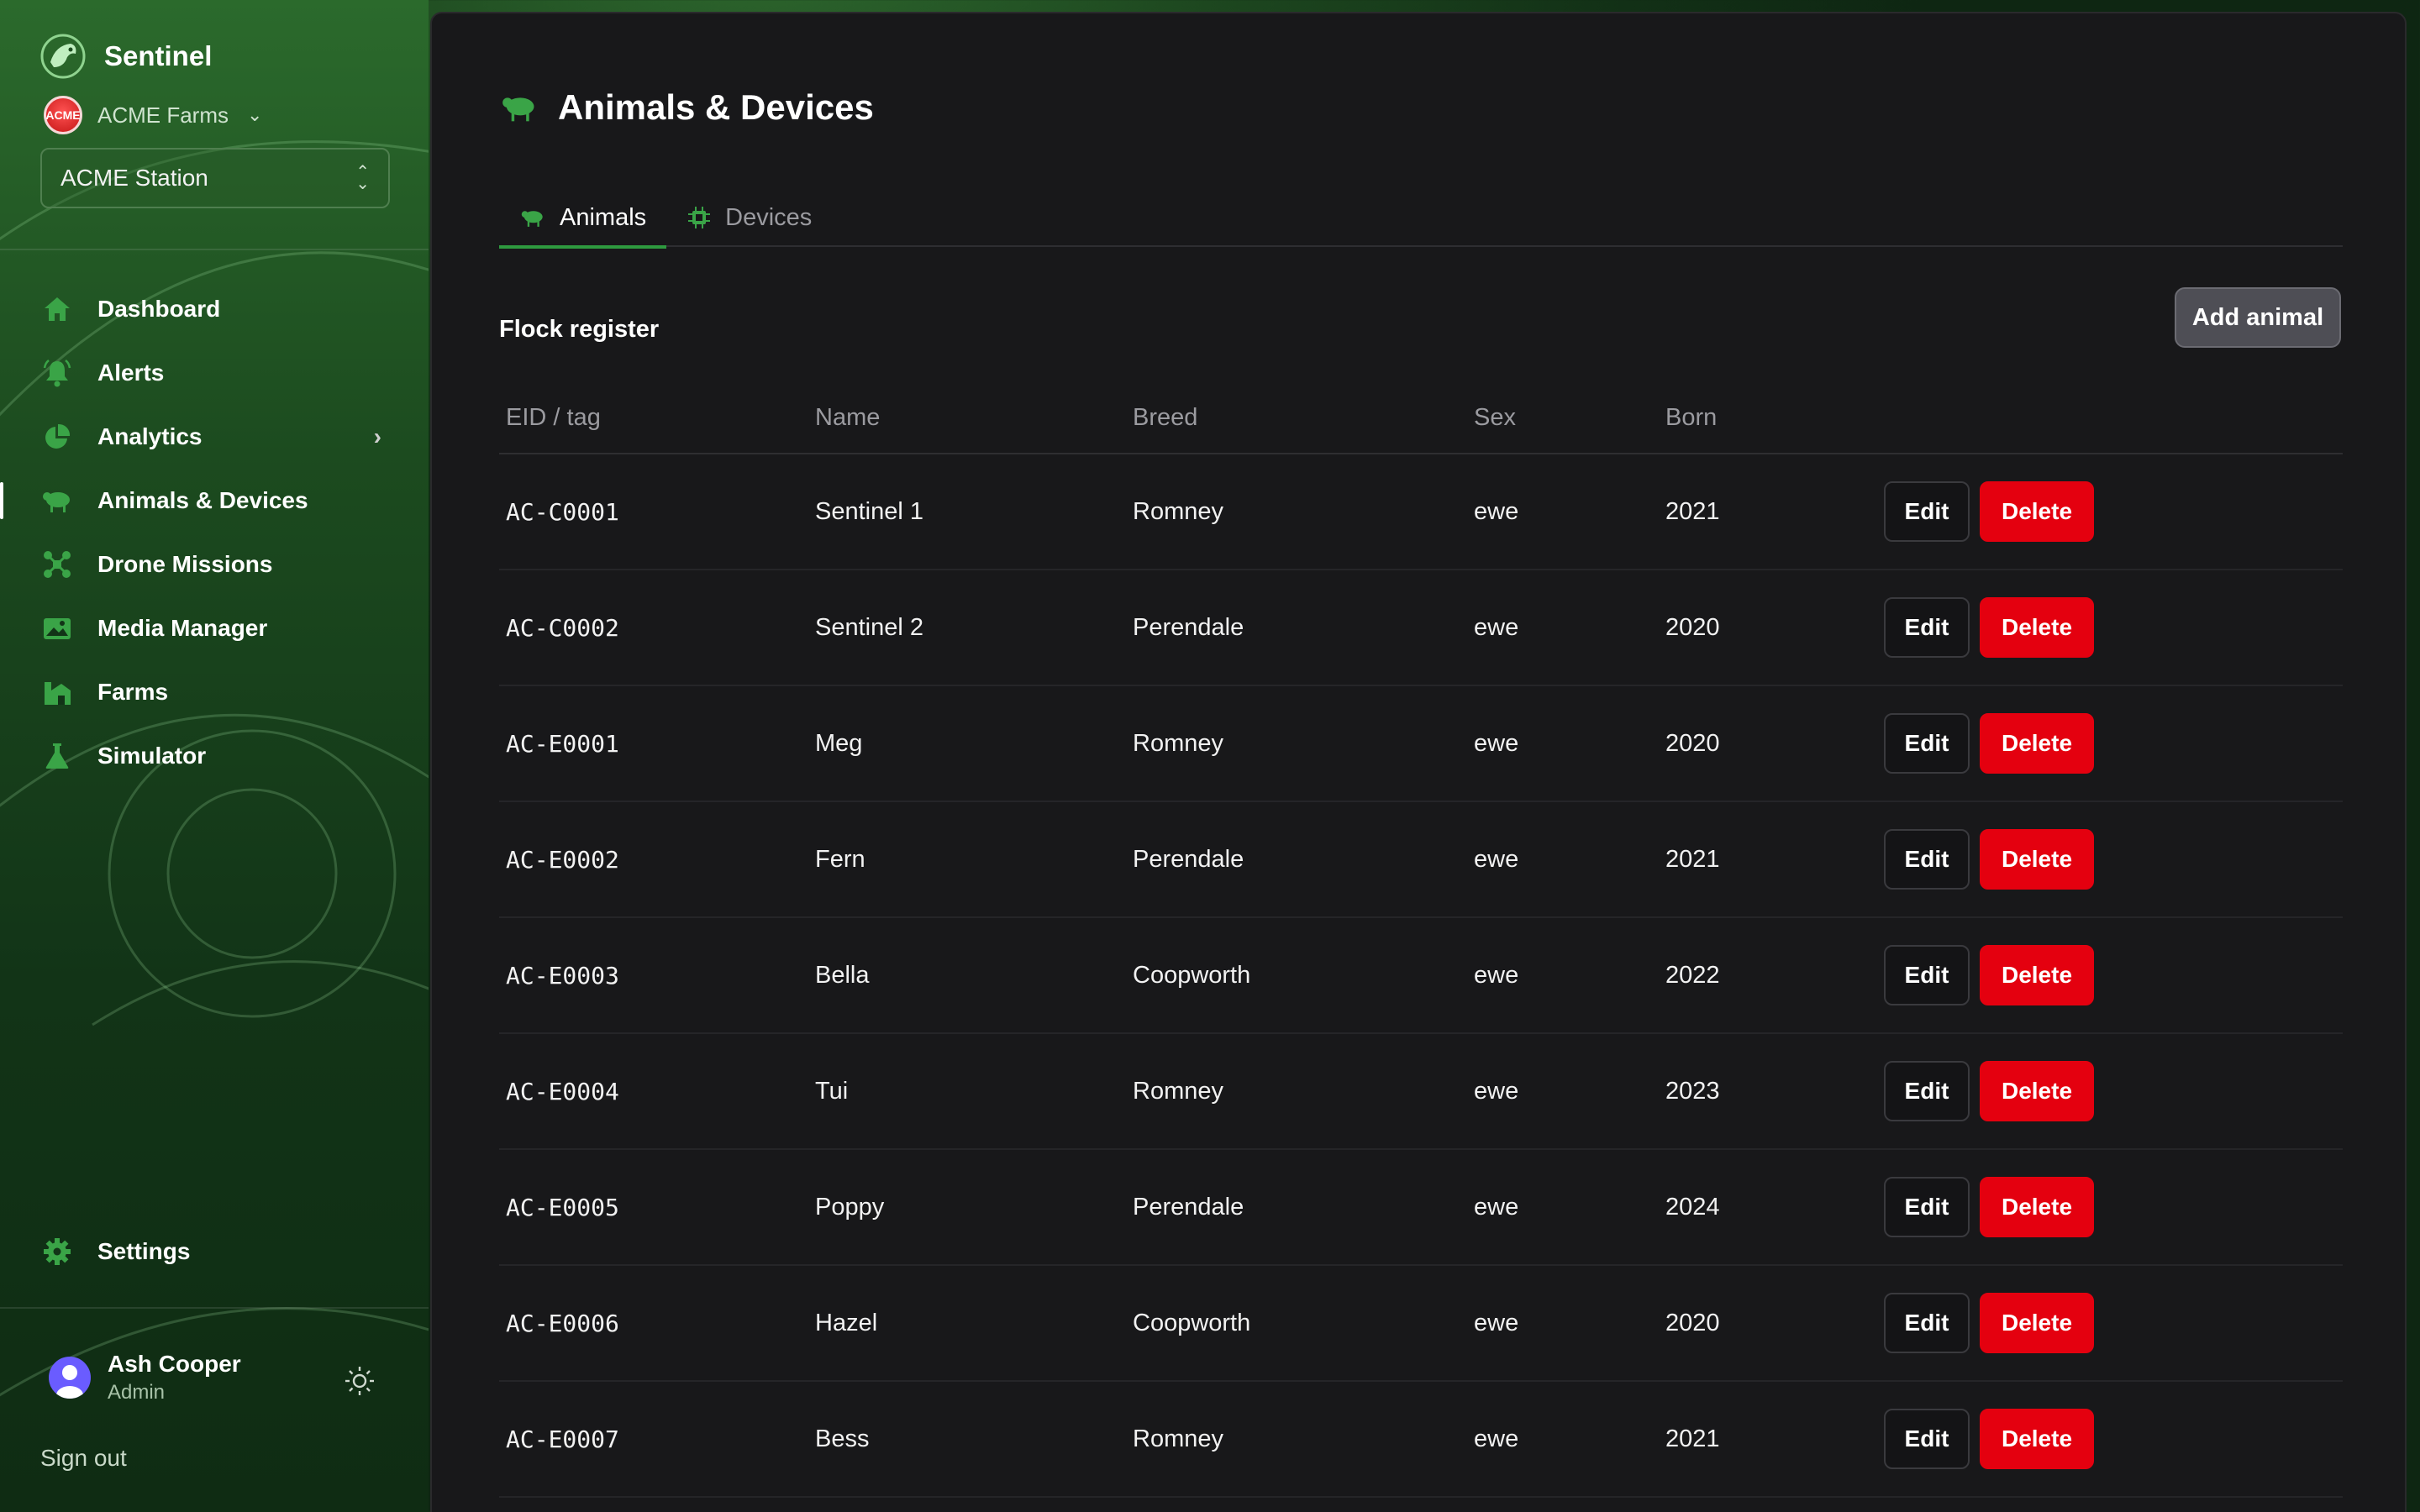  Describe the element at coordinates (653, 975) in the screenshot. I see `cell-eid: AC-E0003` at that location.